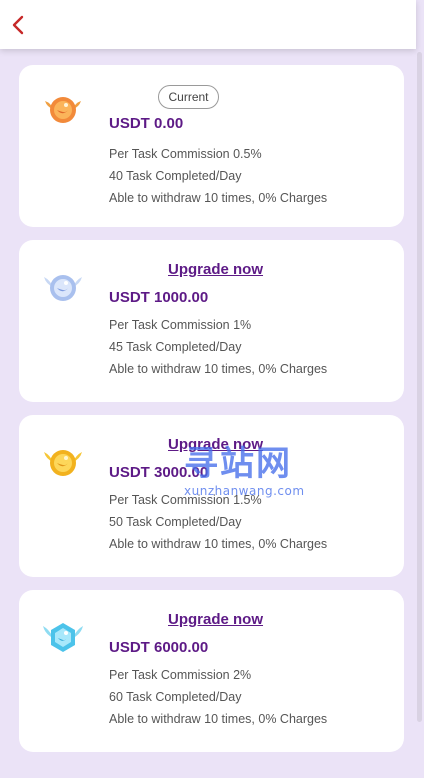 This screenshot has height=778, width=424. What do you see at coordinates (175, 176) in the screenshot?
I see `tasks-per-day-text: 40 Task Completed/Day` at bounding box center [175, 176].